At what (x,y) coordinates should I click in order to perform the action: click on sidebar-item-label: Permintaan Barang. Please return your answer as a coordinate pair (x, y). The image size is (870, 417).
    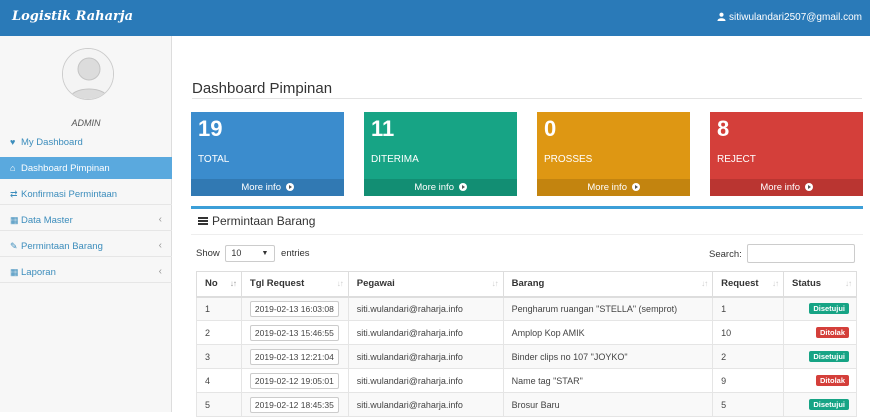
    Looking at the image, I should click on (62, 246).